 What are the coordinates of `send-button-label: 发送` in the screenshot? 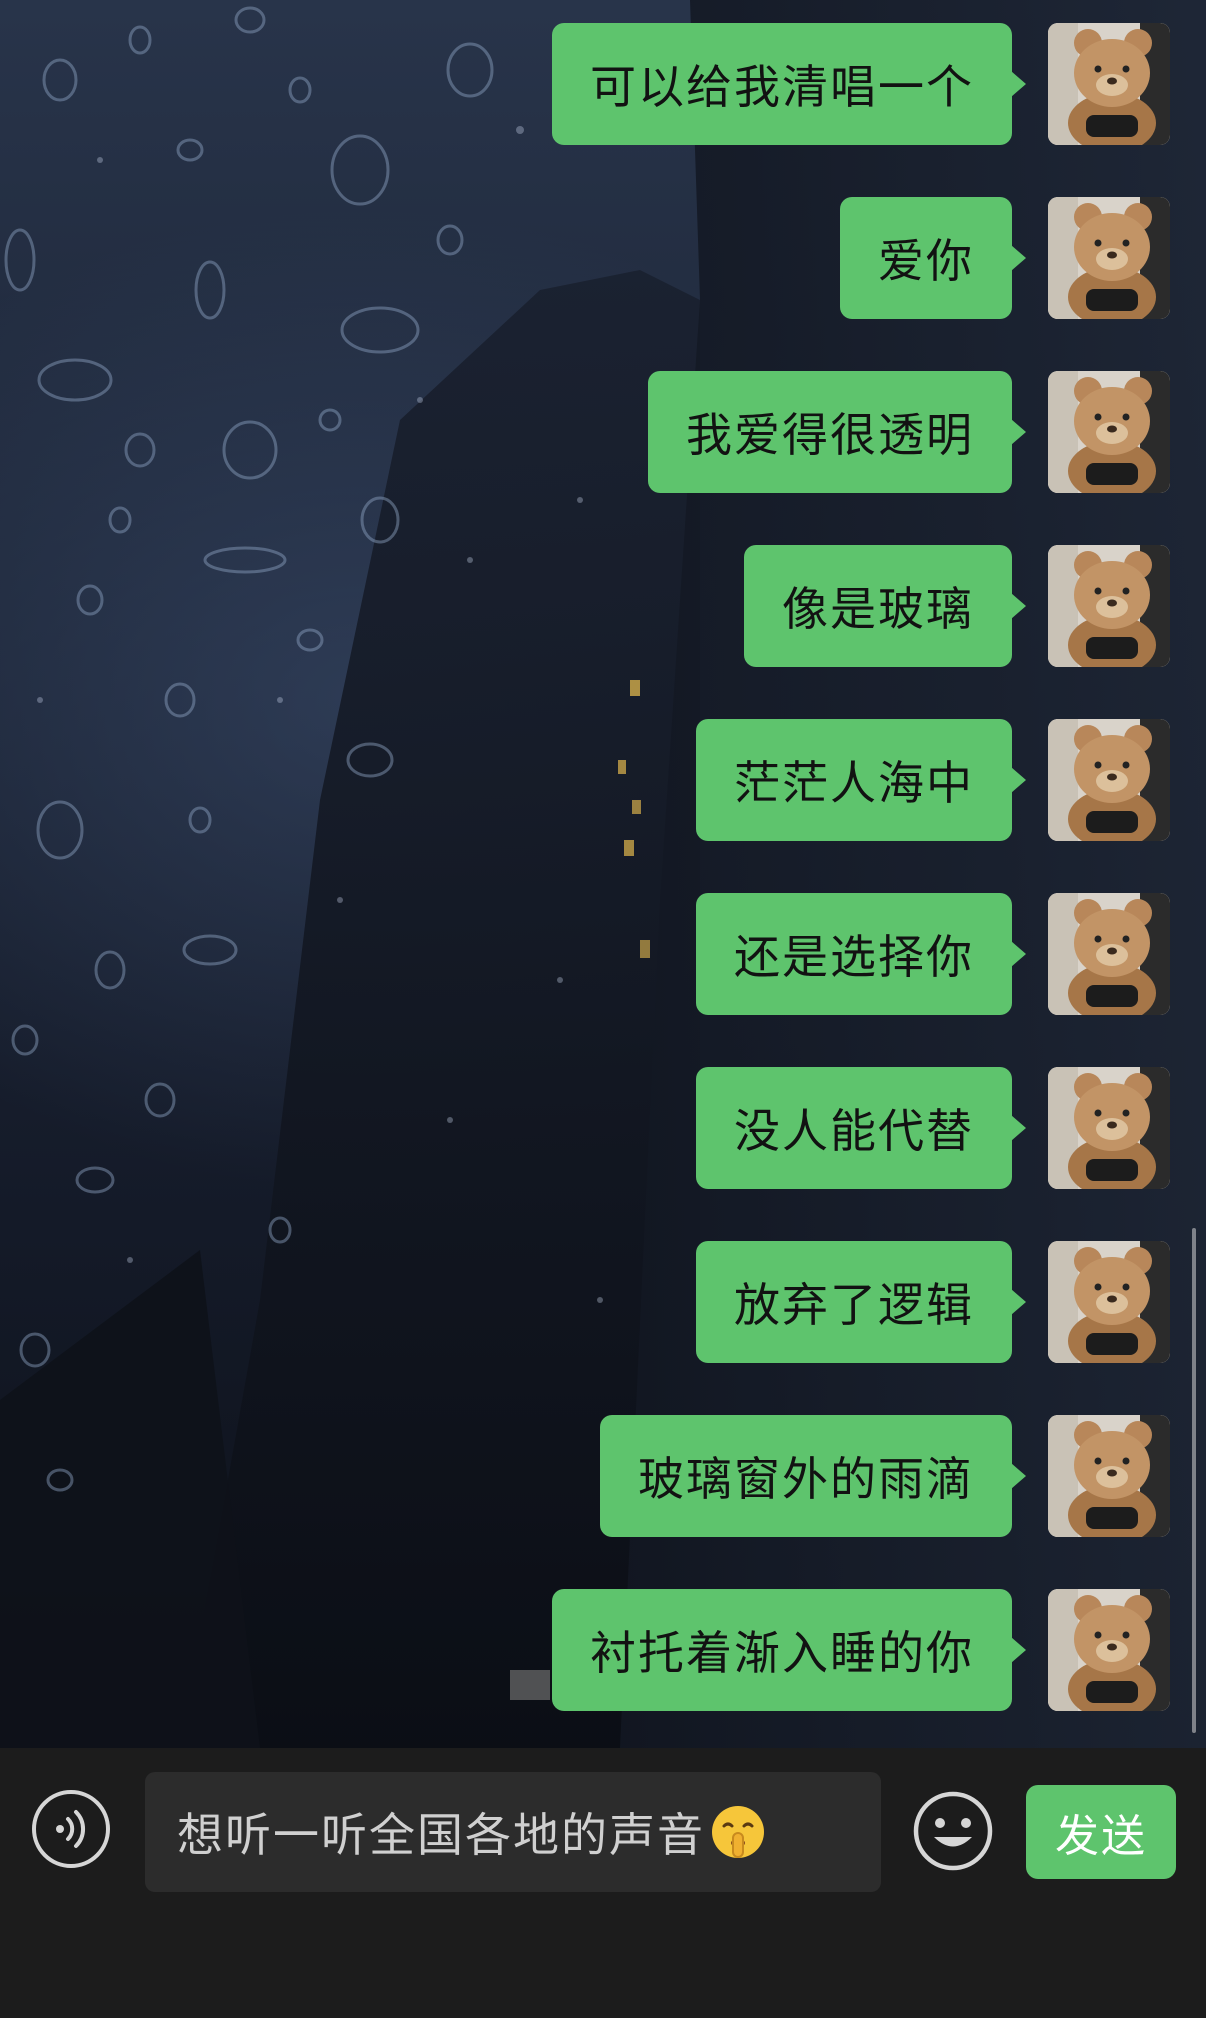 It's located at (1101, 1836).